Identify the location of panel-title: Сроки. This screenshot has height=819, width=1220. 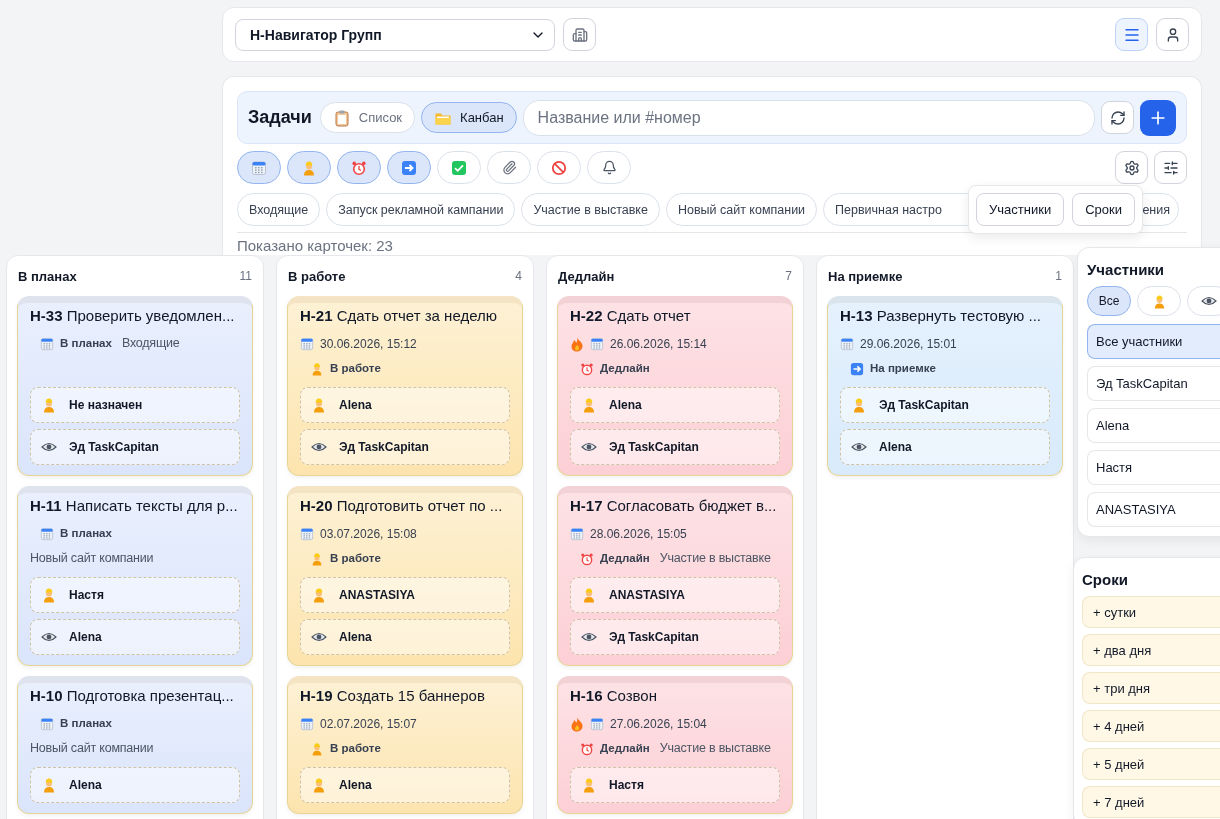
(1105, 580).